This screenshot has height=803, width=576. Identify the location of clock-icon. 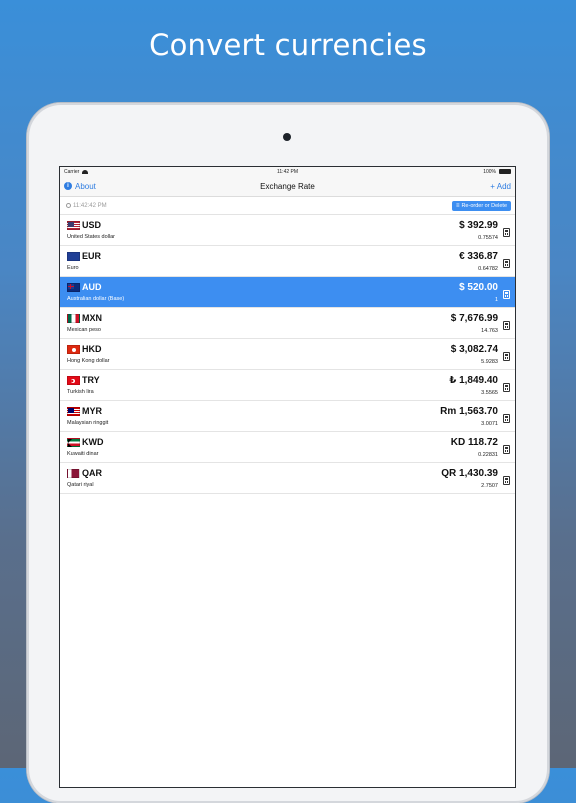
(68, 205).